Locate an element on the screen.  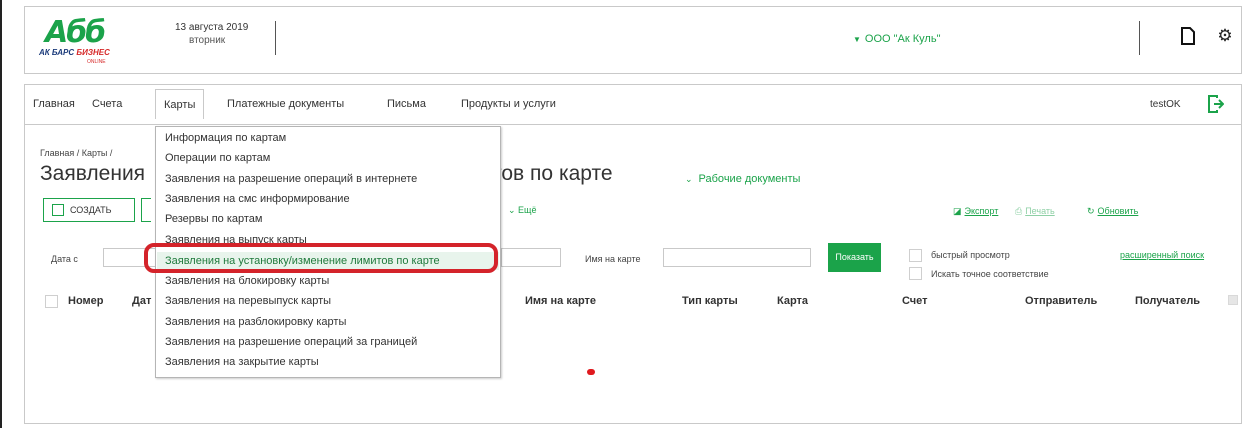
quick-view-checkbox is located at coordinates (915, 255).